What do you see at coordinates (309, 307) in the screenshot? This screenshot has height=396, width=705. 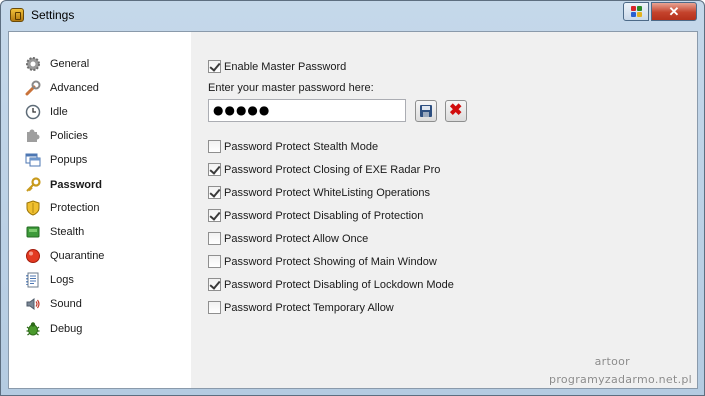 I see `option-label: Password Protect Temporary Allow` at bounding box center [309, 307].